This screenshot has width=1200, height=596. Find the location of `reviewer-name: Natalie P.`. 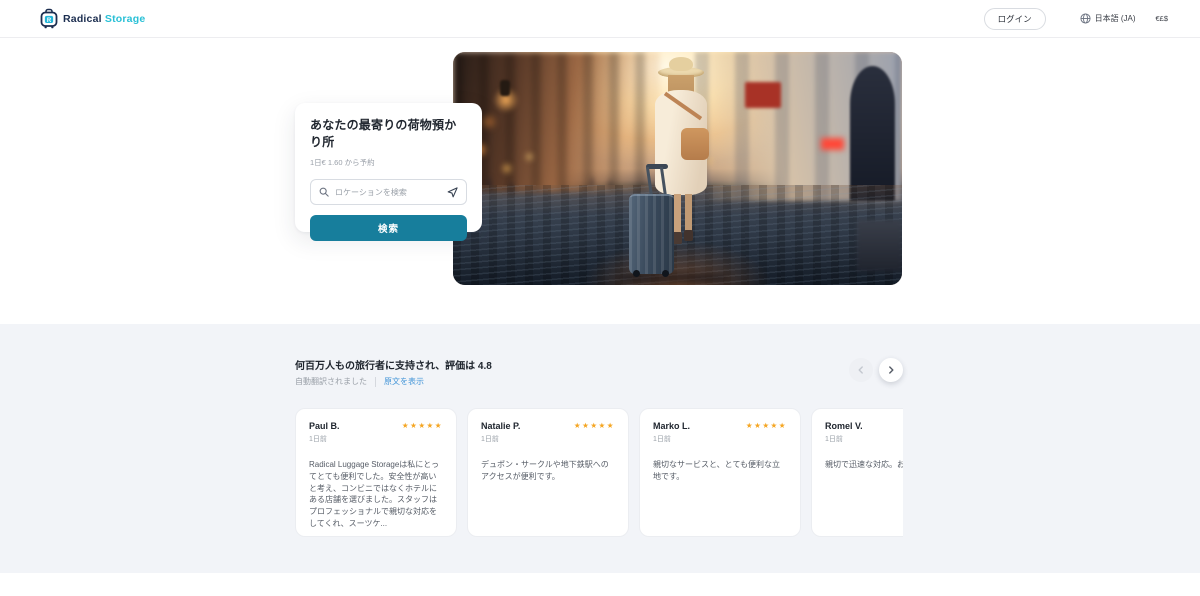

reviewer-name: Natalie P. is located at coordinates (501, 426).